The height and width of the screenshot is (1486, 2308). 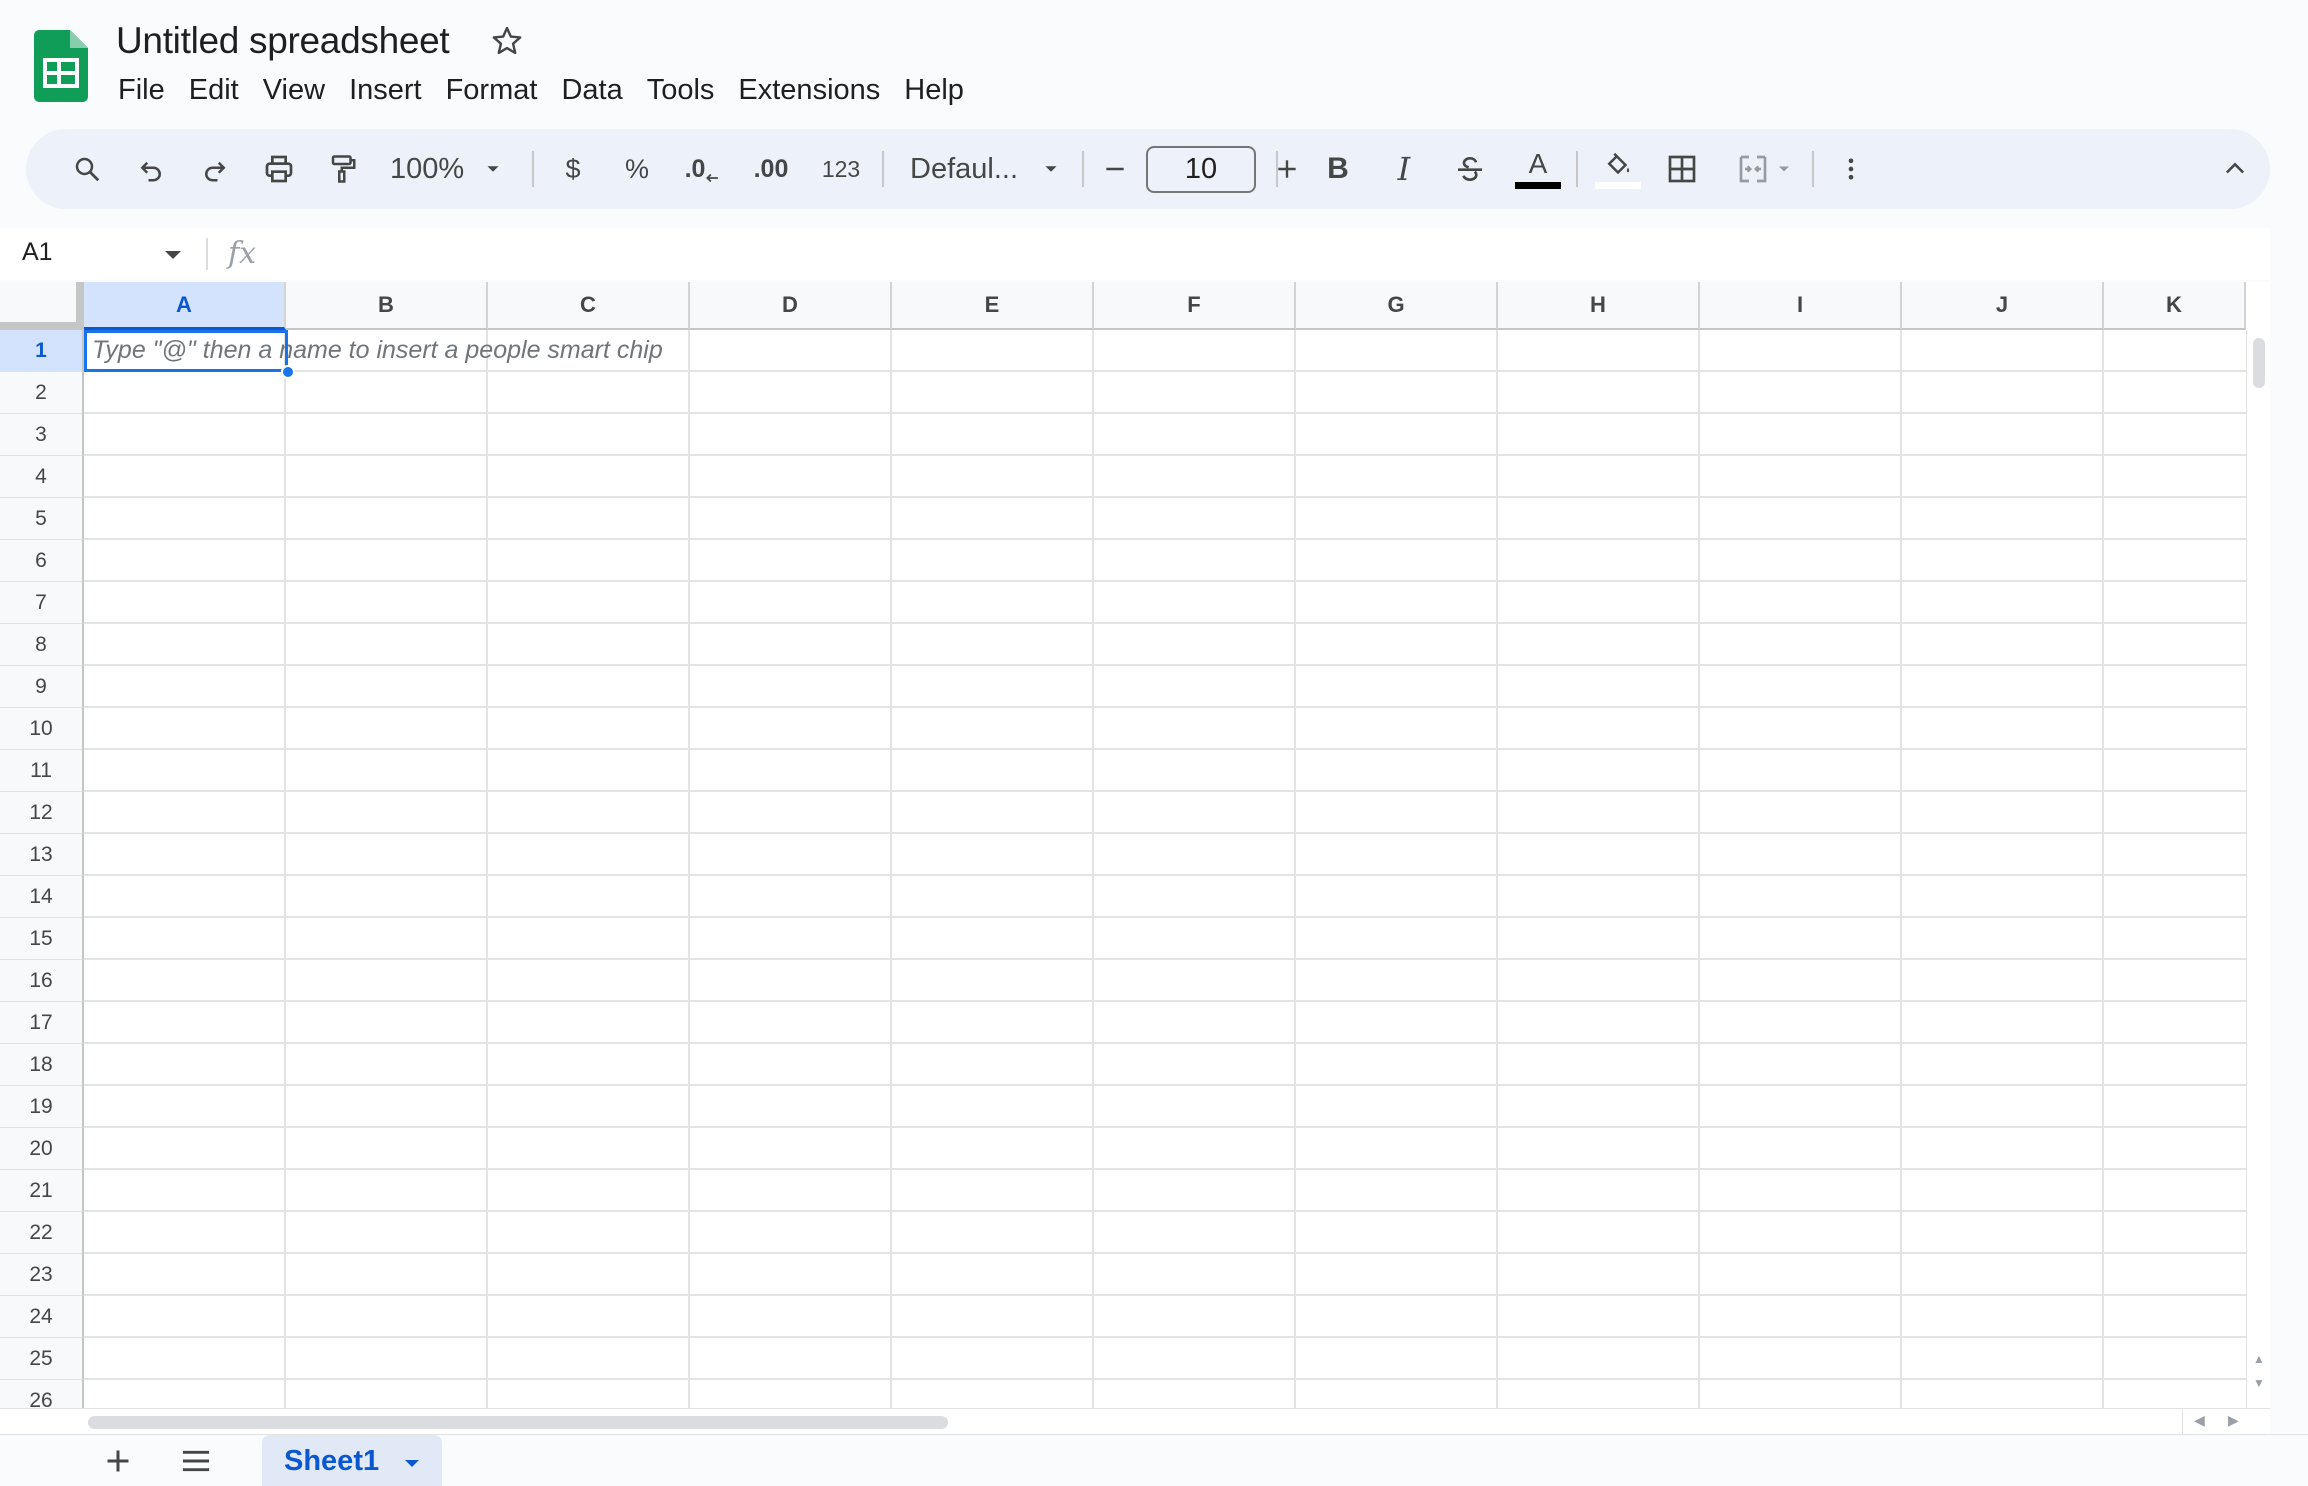 What do you see at coordinates (42, 981) in the screenshot?
I see `row-header-16: 16` at bounding box center [42, 981].